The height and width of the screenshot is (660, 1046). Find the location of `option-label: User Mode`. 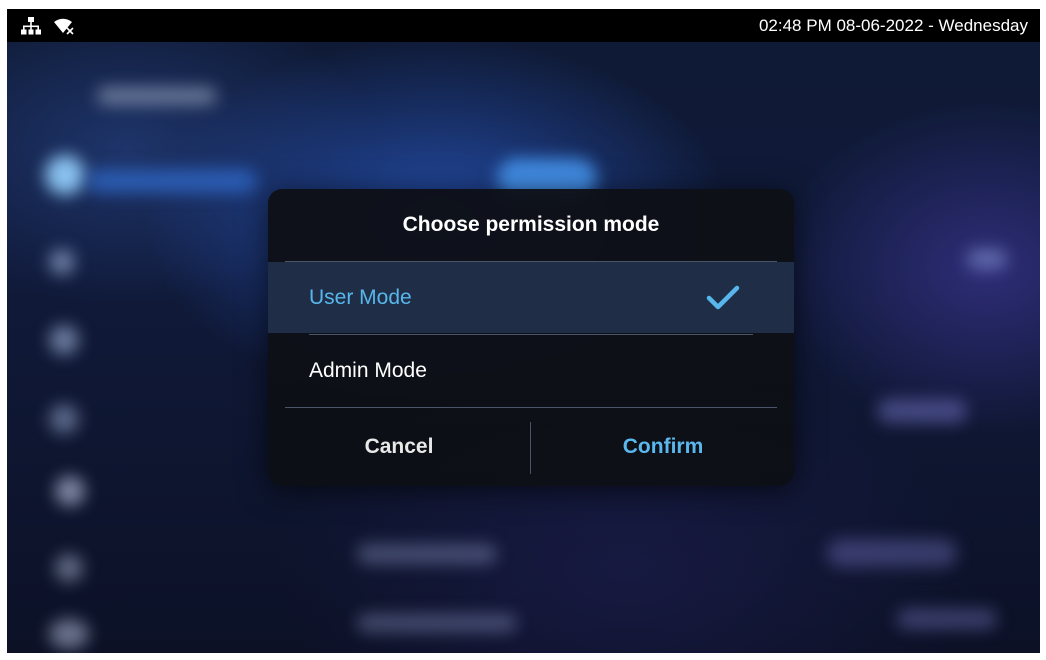

option-label: User Mode is located at coordinates (360, 297).